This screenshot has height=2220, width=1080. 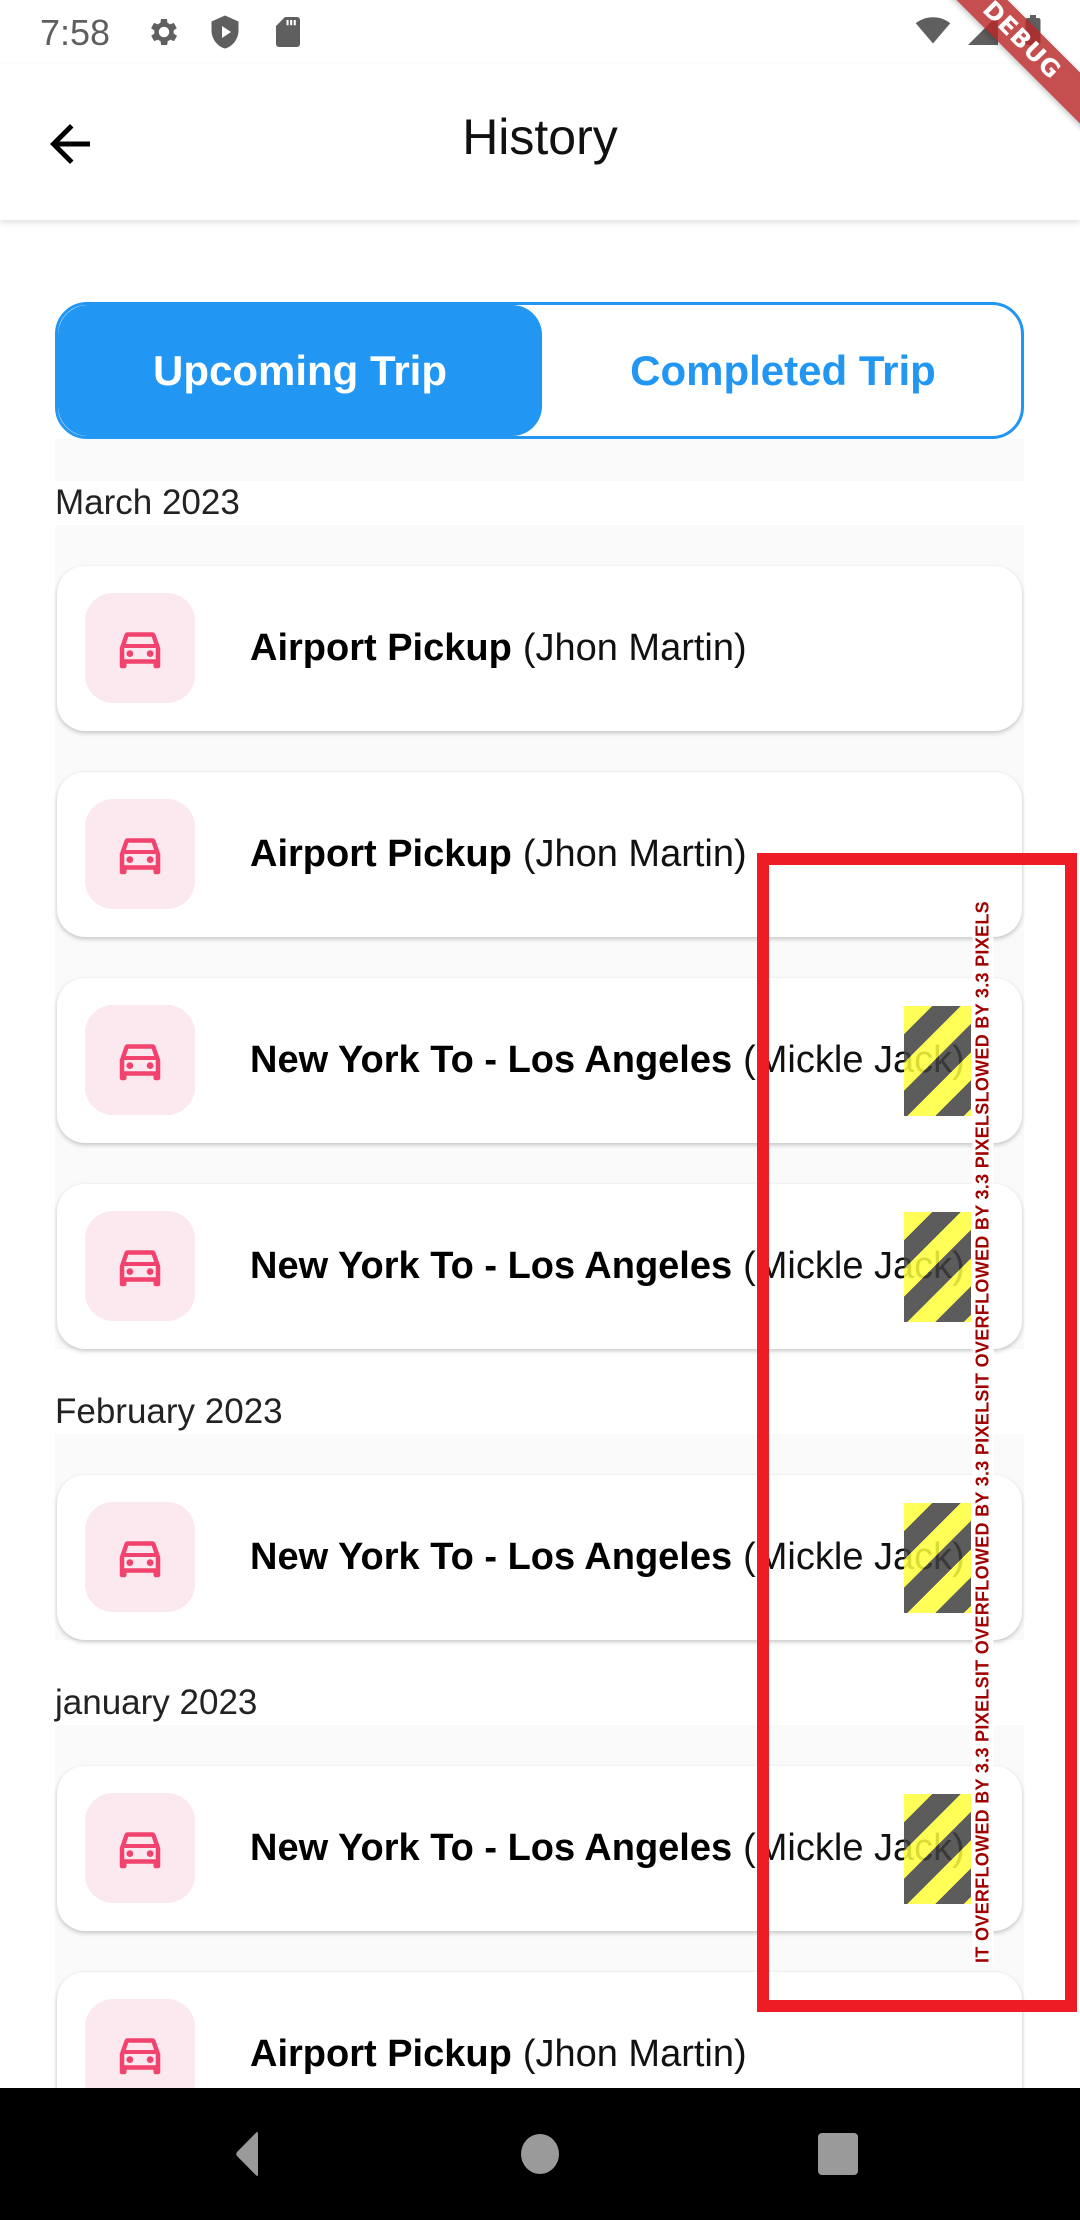 I want to click on nav-back-icon, so click(x=246, y=2154).